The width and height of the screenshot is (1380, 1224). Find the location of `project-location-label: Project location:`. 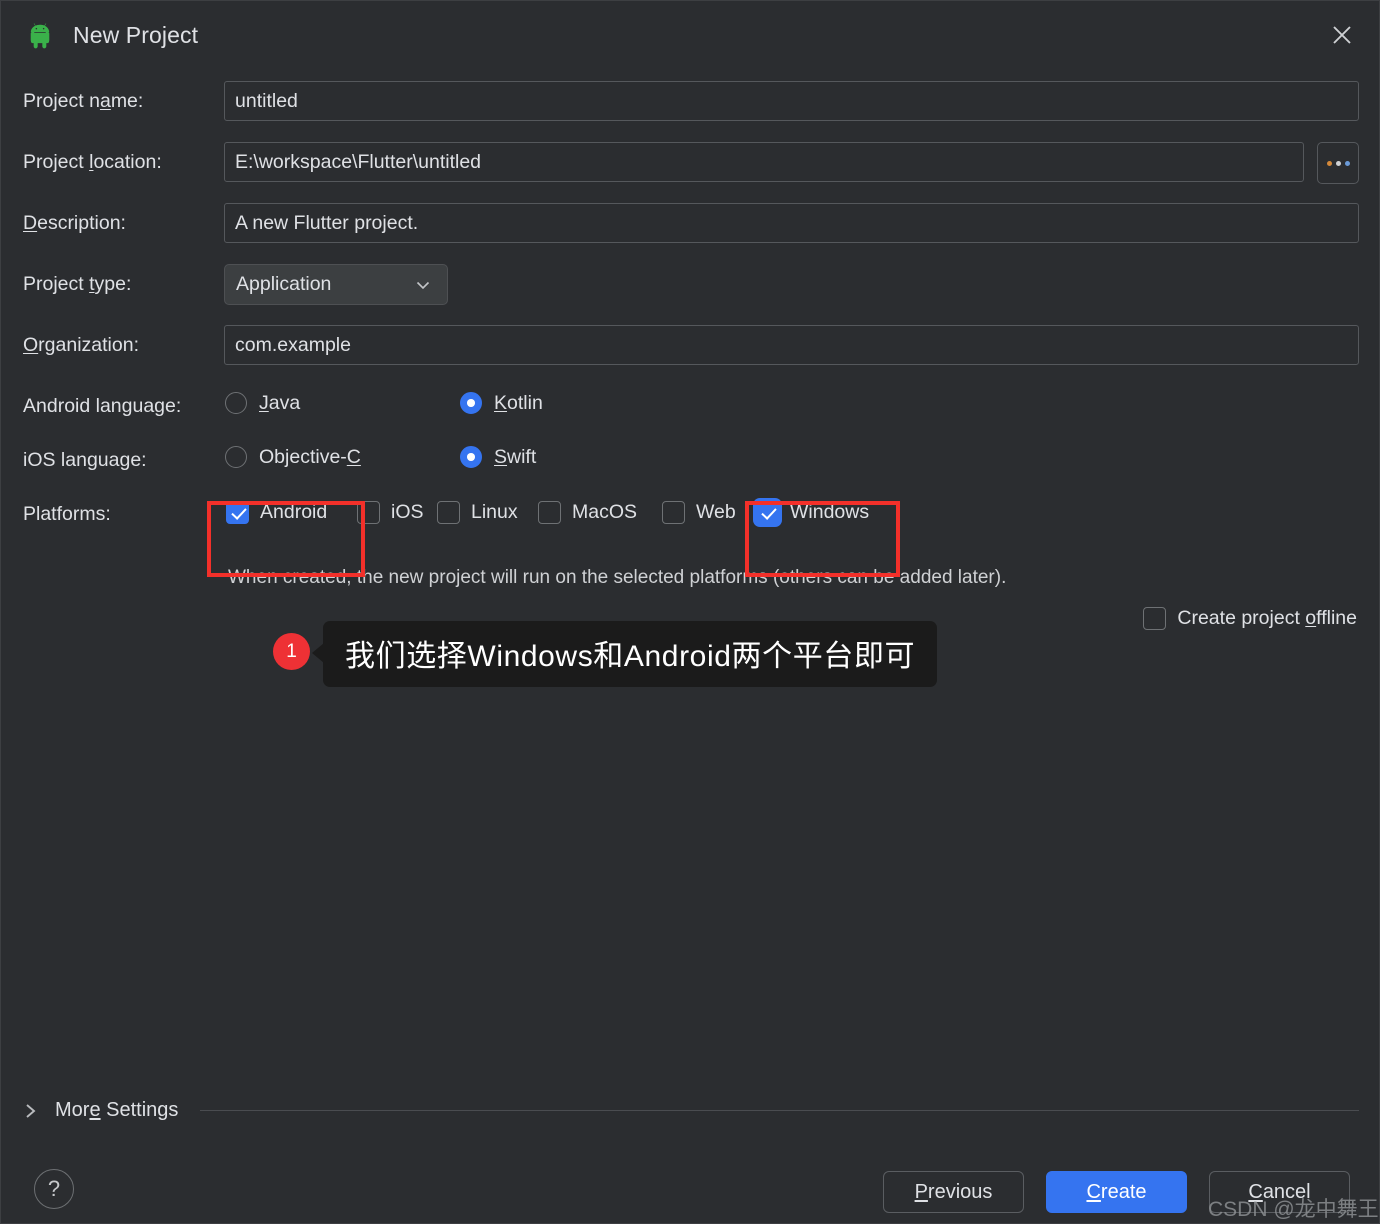

project-location-label: Project location: is located at coordinates (92, 162).